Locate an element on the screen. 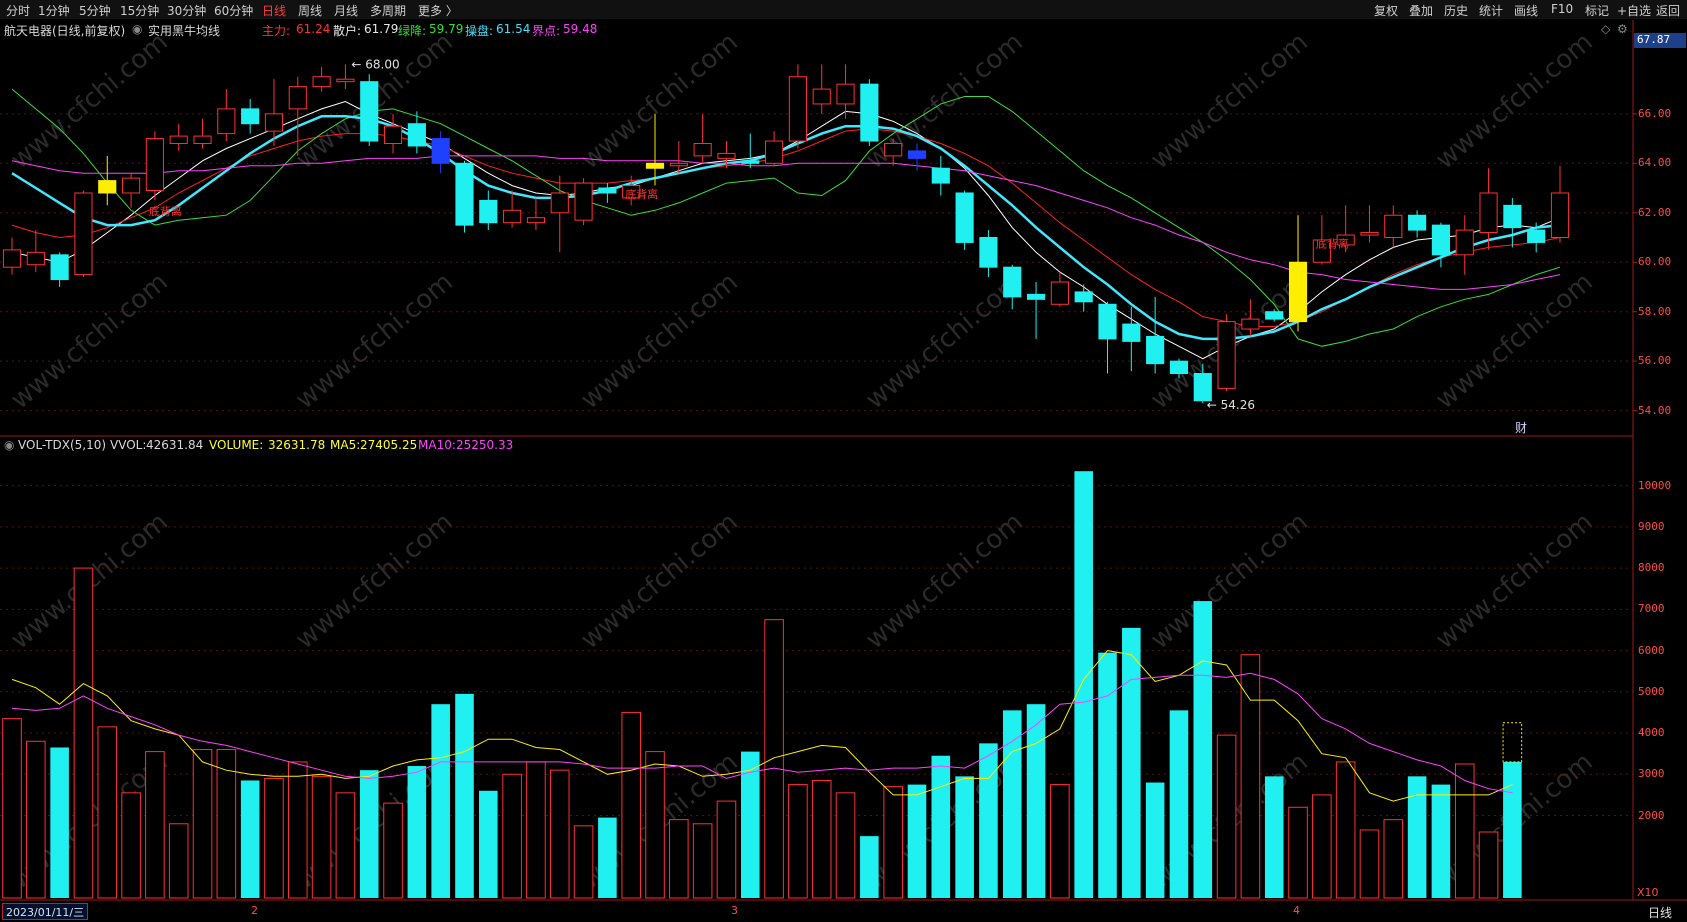 The width and height of the screenshot is (1687, 922). volume-tick-label: 5000 is located at coordinates (1651, 691).